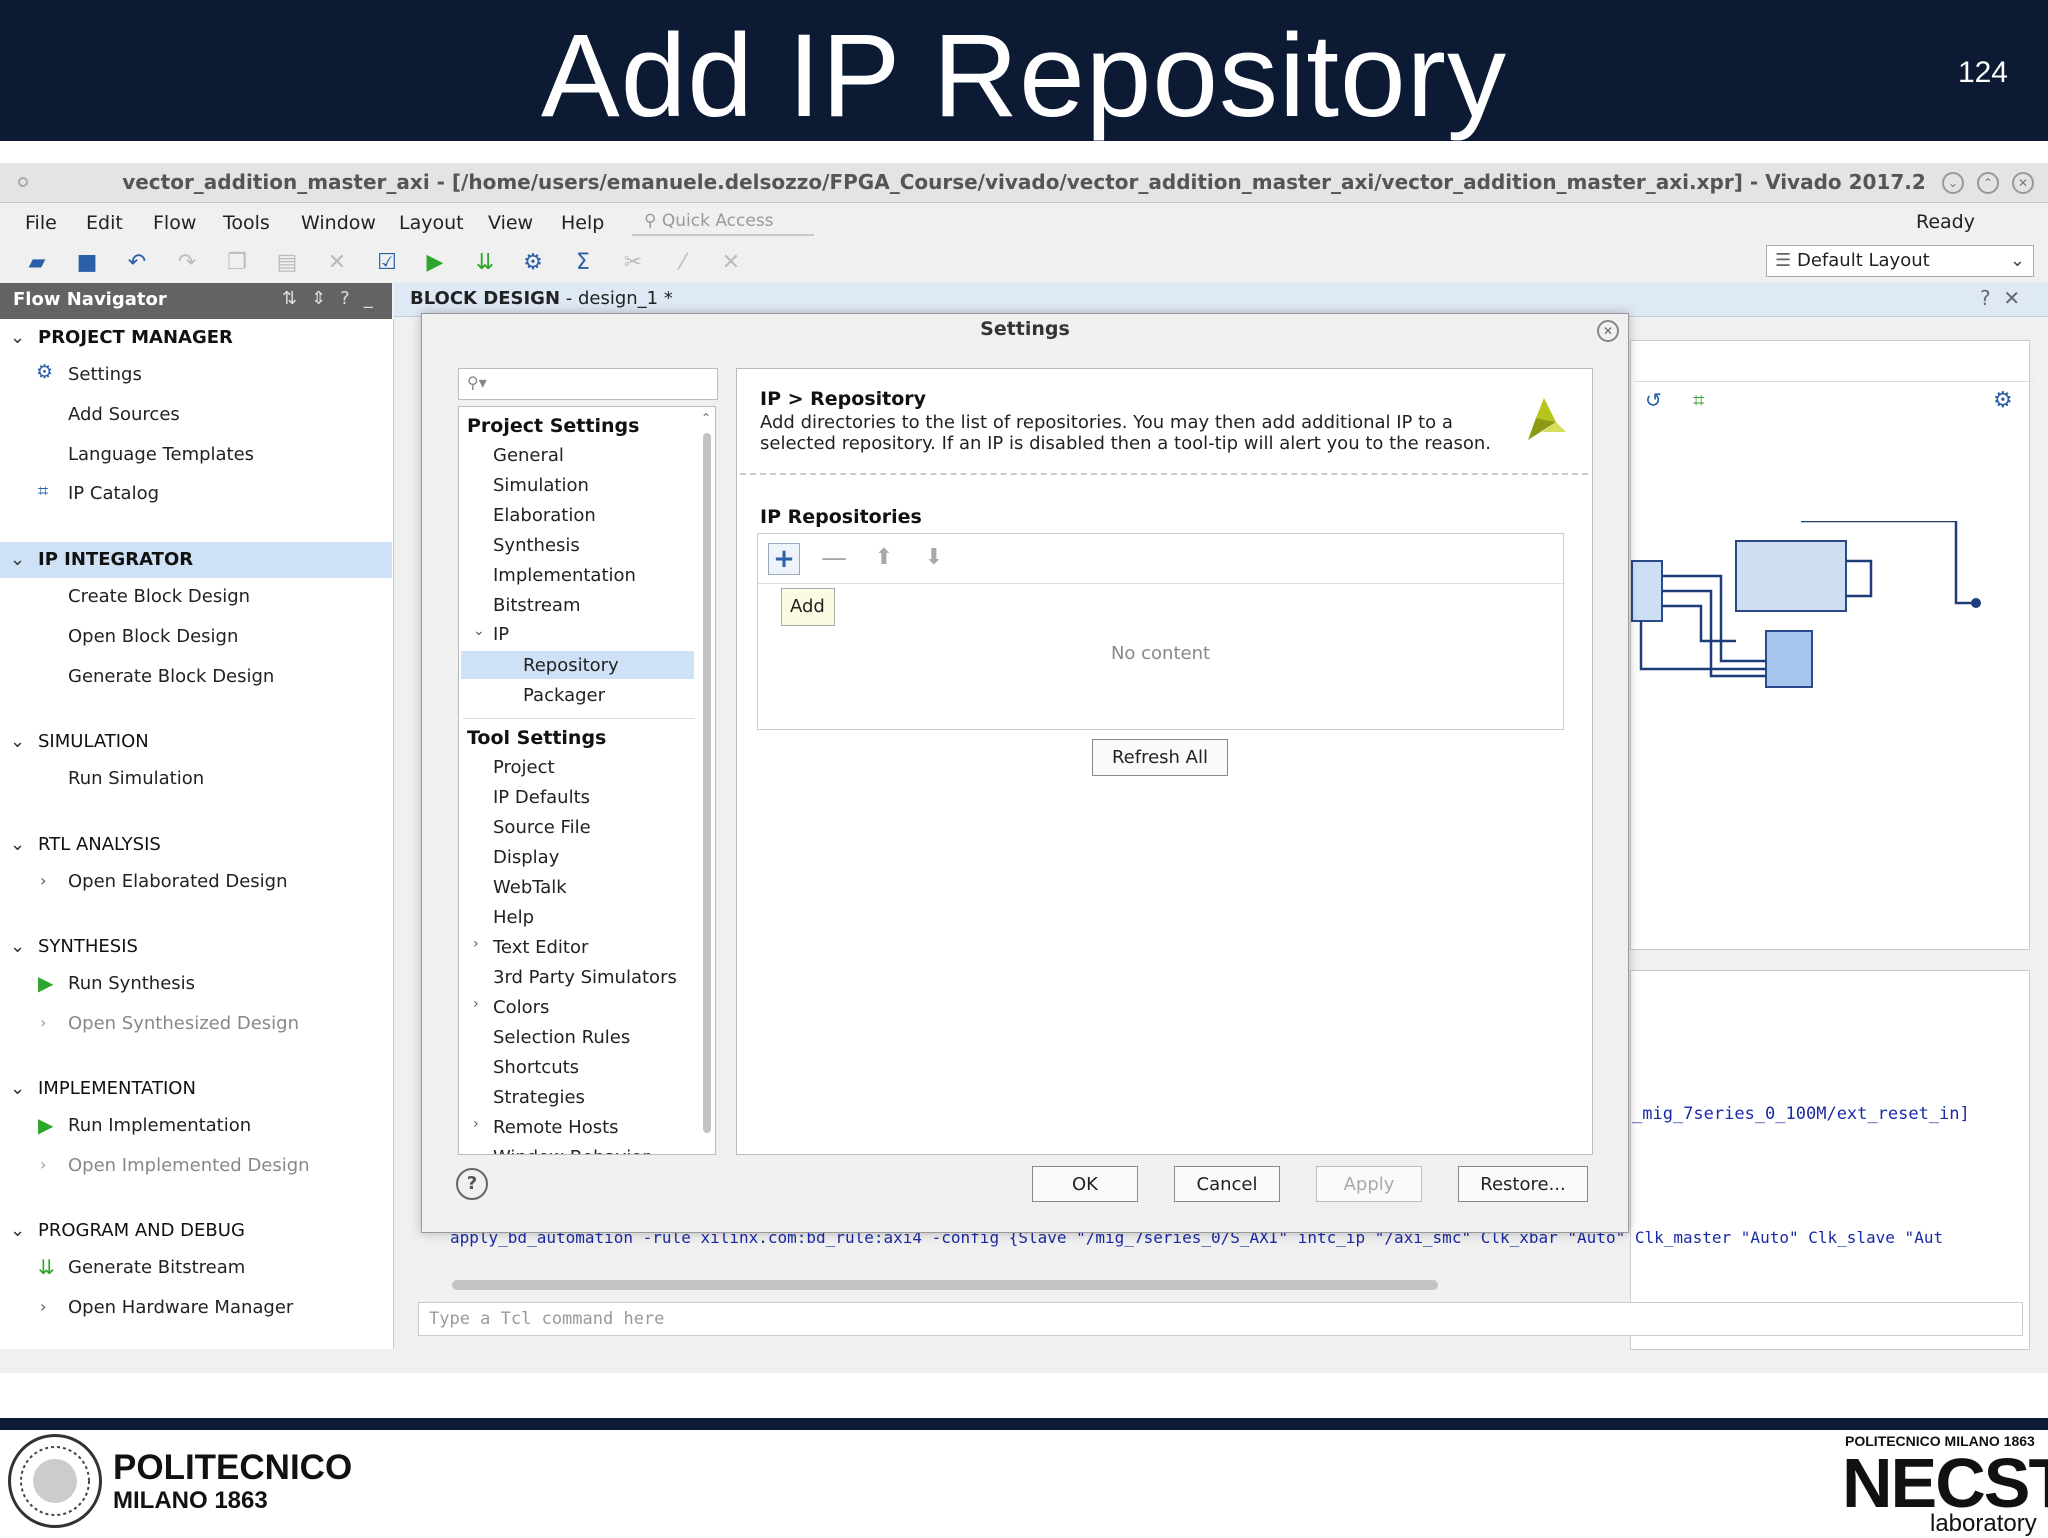 The height and width of the screenshot is (1538, 2048). What do you see at coordinates (541, 797) in the screenshot?
I see `tree-item-ip-defaults: IP Defaults` at bounding box center [541, 797].